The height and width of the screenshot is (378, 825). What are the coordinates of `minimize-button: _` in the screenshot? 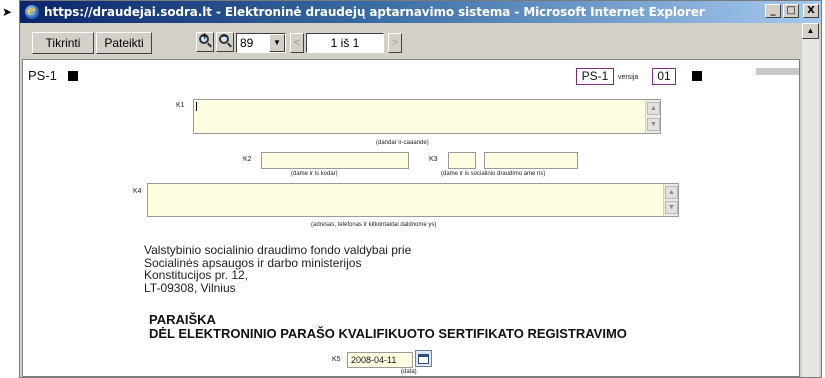 It's located at (773, 11).